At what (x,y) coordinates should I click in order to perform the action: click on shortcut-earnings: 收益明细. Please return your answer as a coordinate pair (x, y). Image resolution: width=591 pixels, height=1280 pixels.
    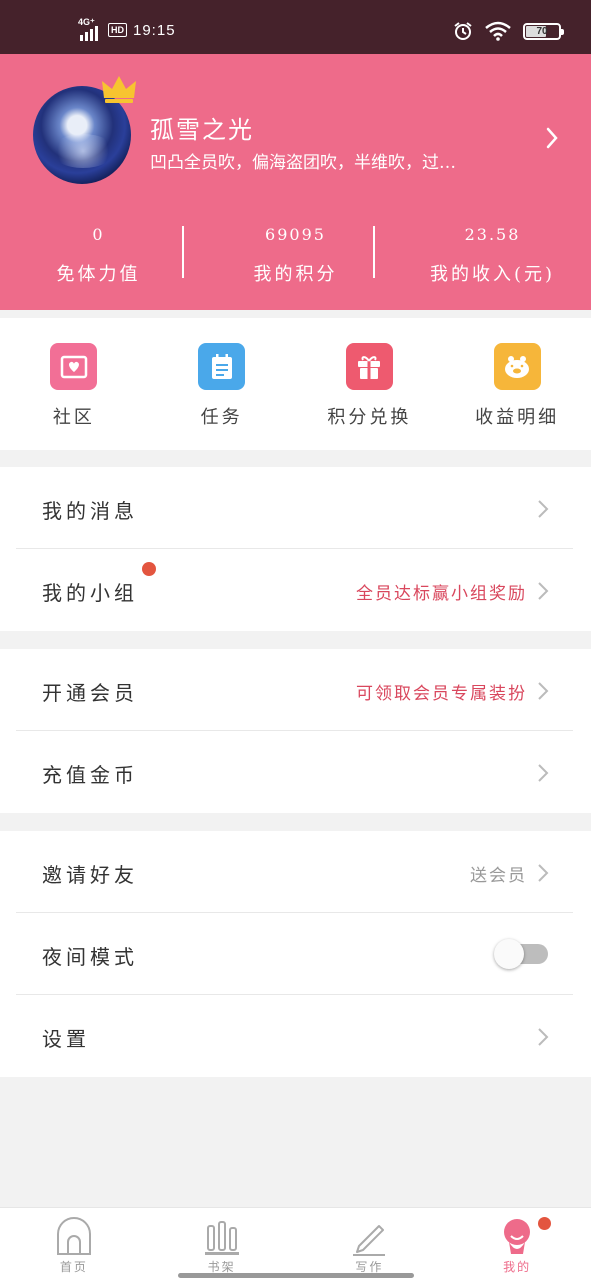
    Looking at the image, I should click on (517, 384).